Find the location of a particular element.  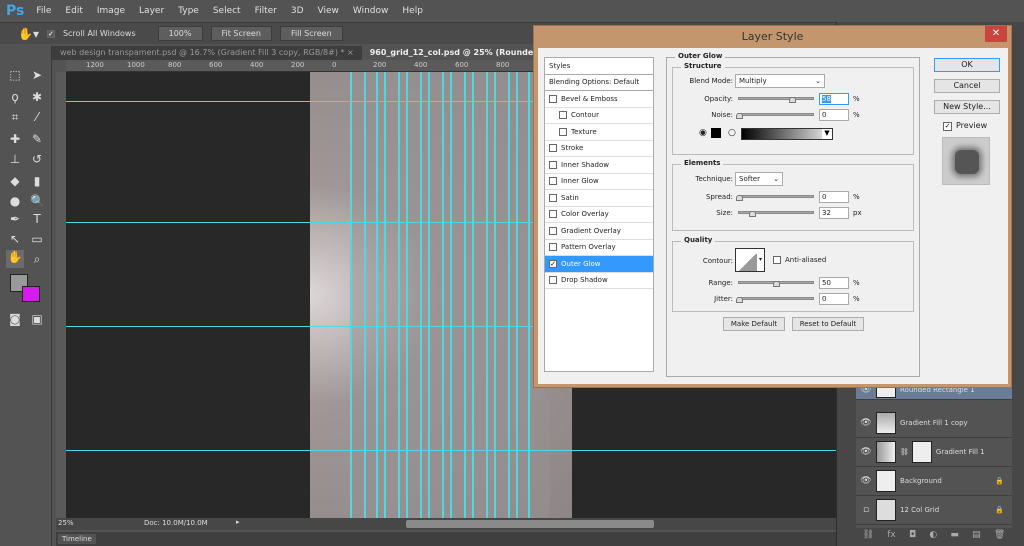

status-menu-arrow-icon: ▸ is located at coordinates (238, 522).